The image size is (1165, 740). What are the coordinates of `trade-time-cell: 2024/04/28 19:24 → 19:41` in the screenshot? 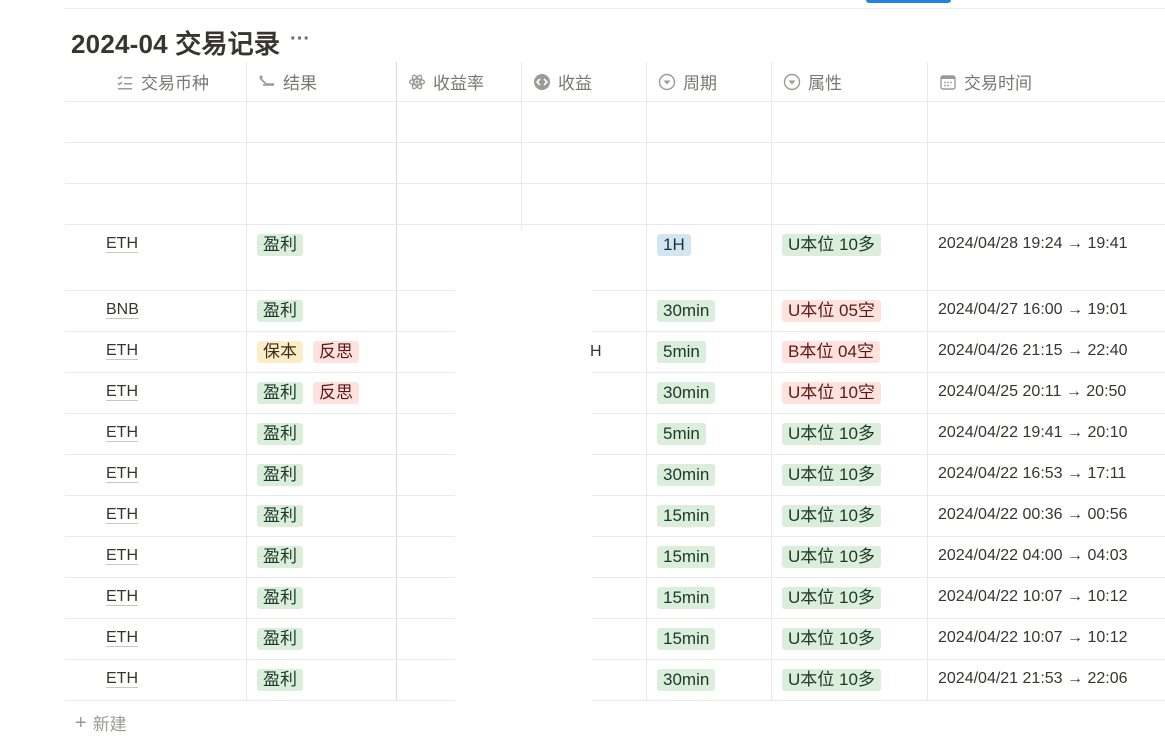 It's located at (1046, 257).